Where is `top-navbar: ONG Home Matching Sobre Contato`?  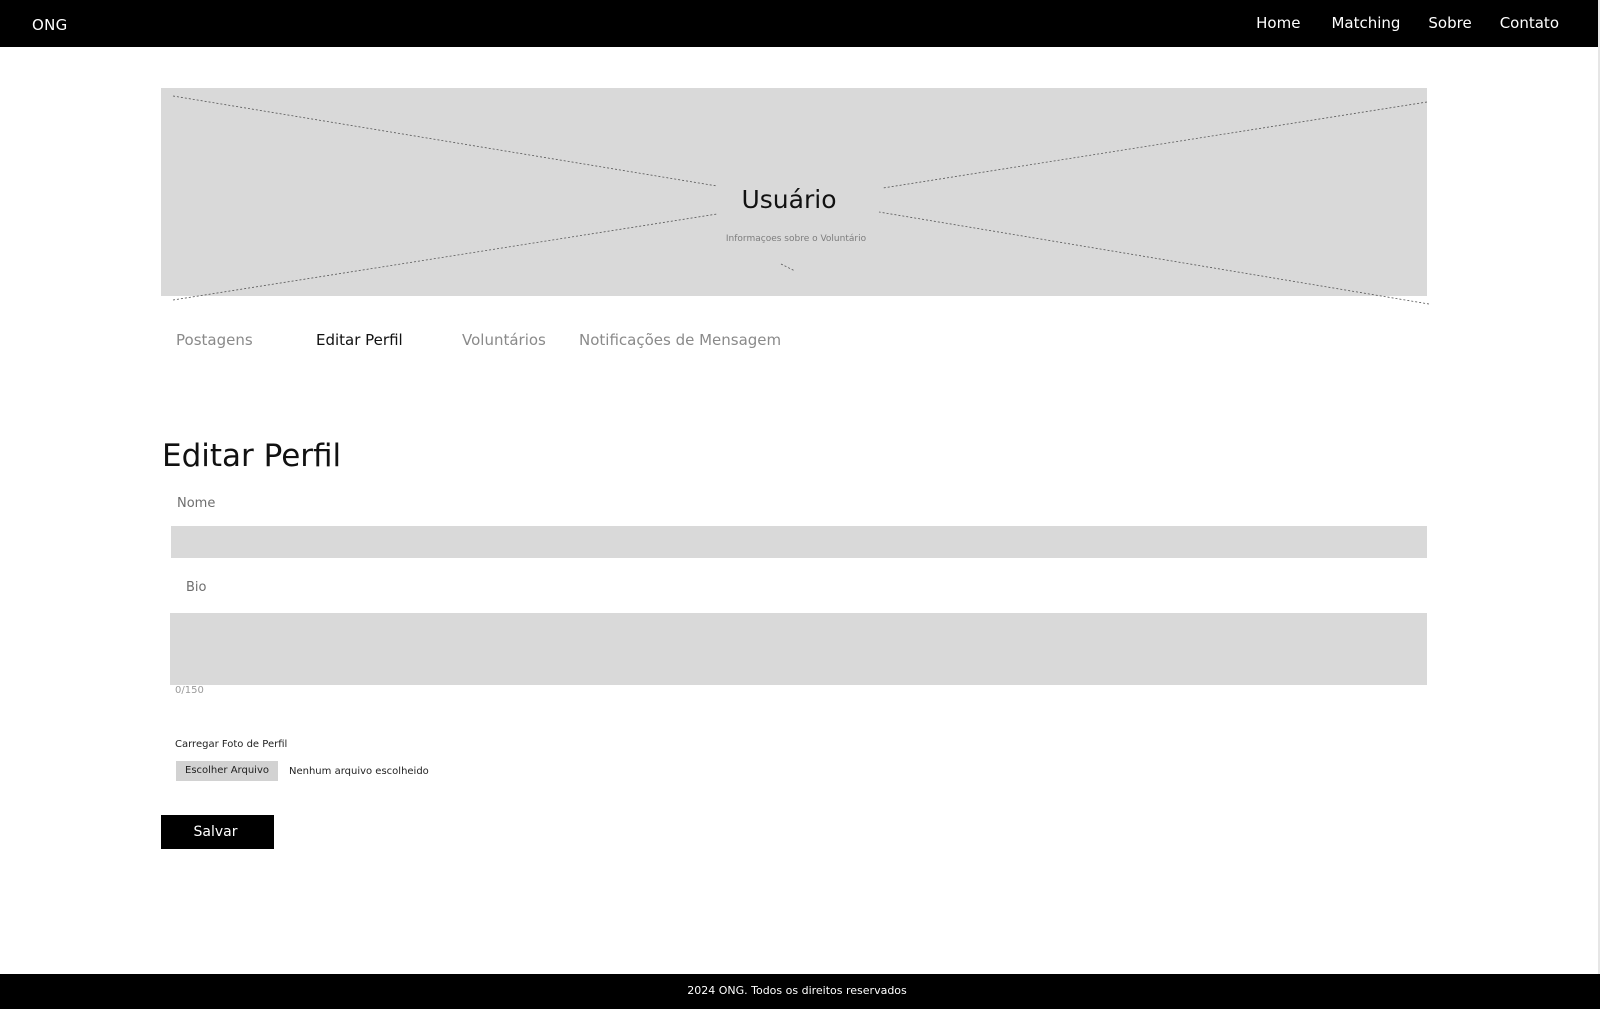
top-navbar: ONG Home Matching Sobre Contato is located at coordinates (800, 23).